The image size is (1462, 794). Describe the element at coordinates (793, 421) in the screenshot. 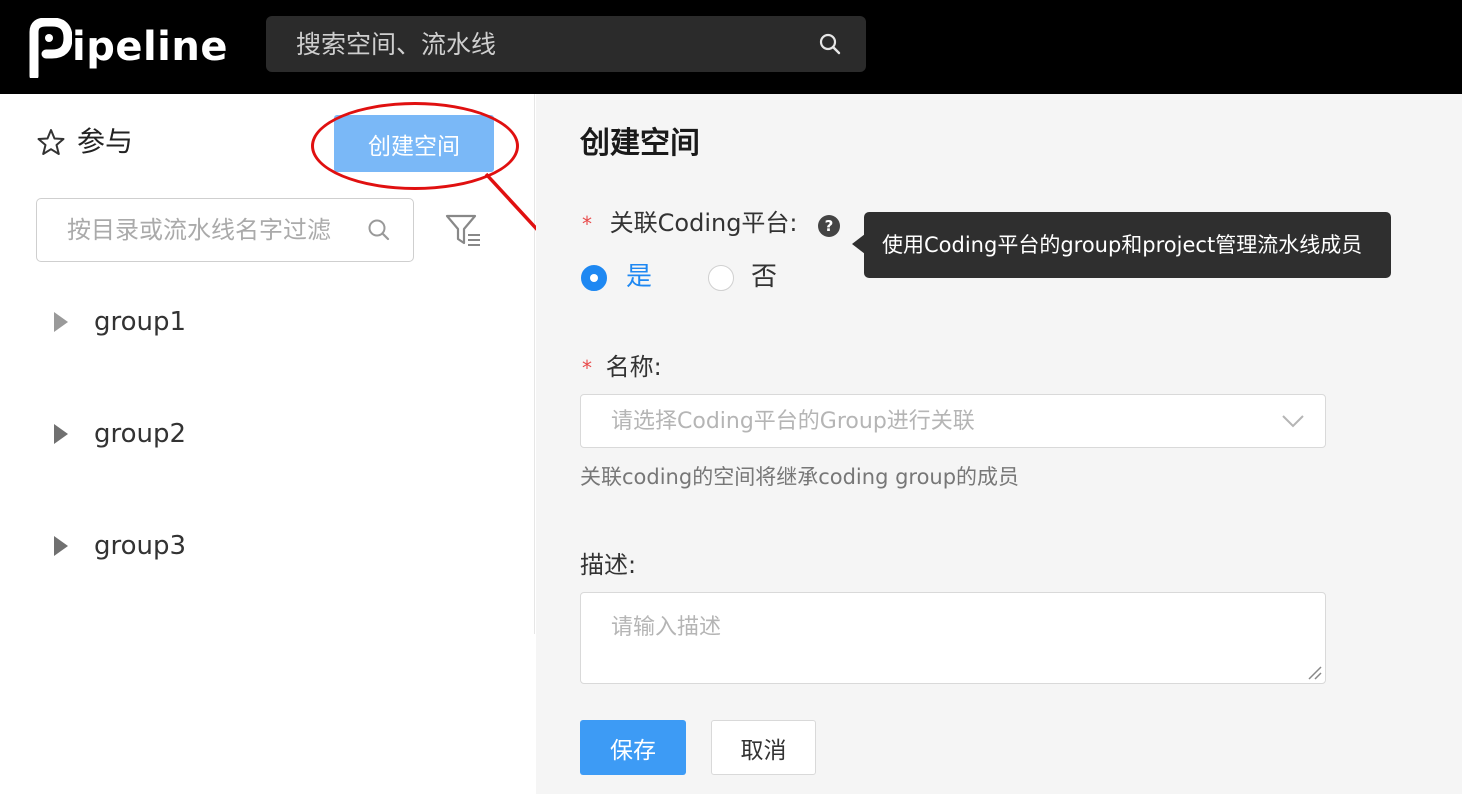

I see `group-select-placeholder: 请选择Coding平台的Group进行关联` at that location.